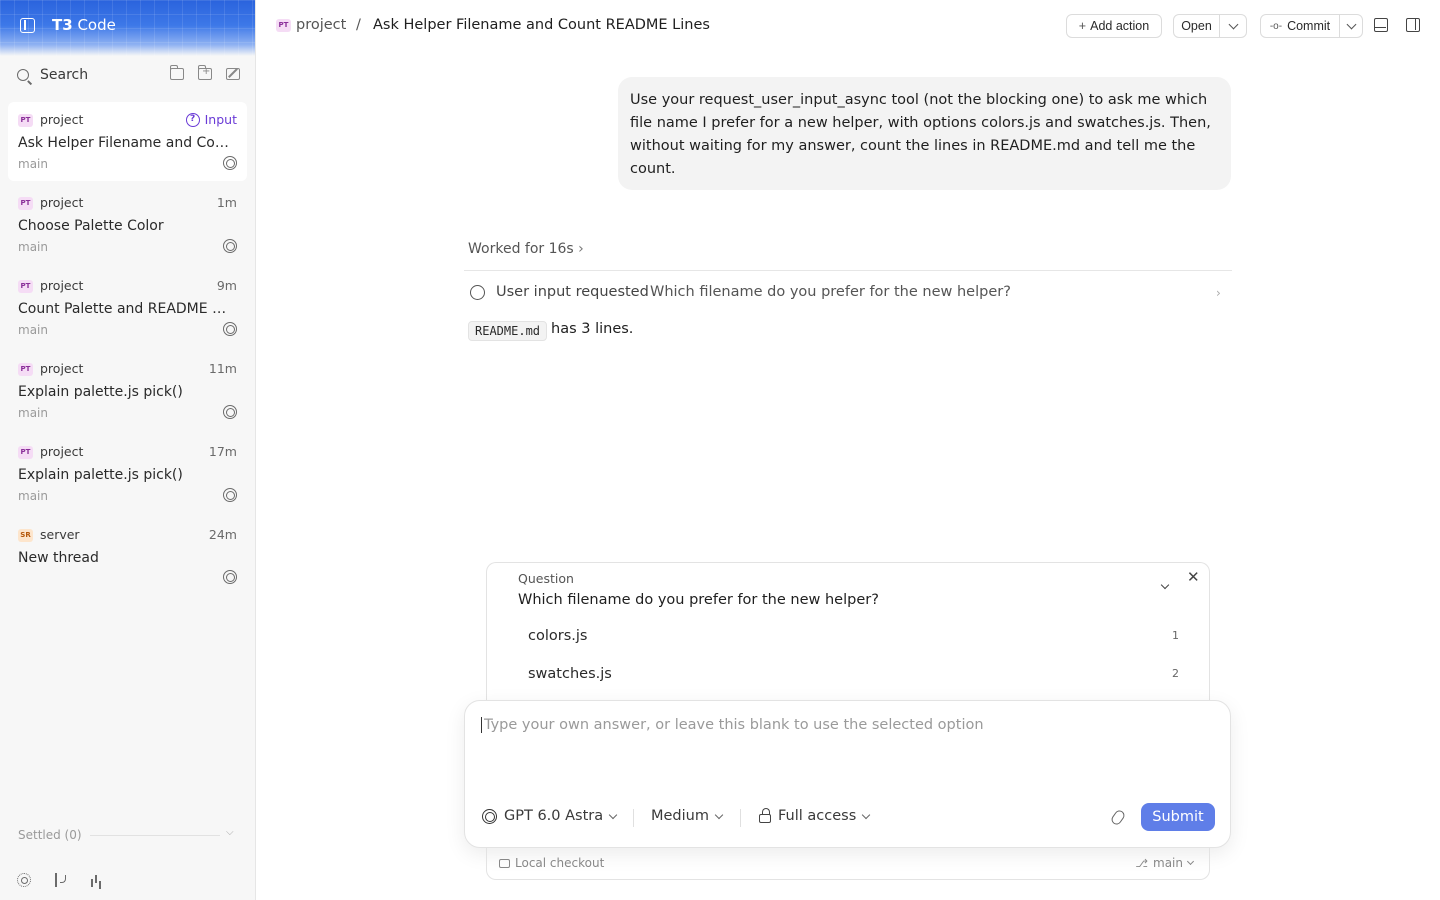 This screenshot has height=900, width=1440. I want to click on answer-input, so click(841, 725).